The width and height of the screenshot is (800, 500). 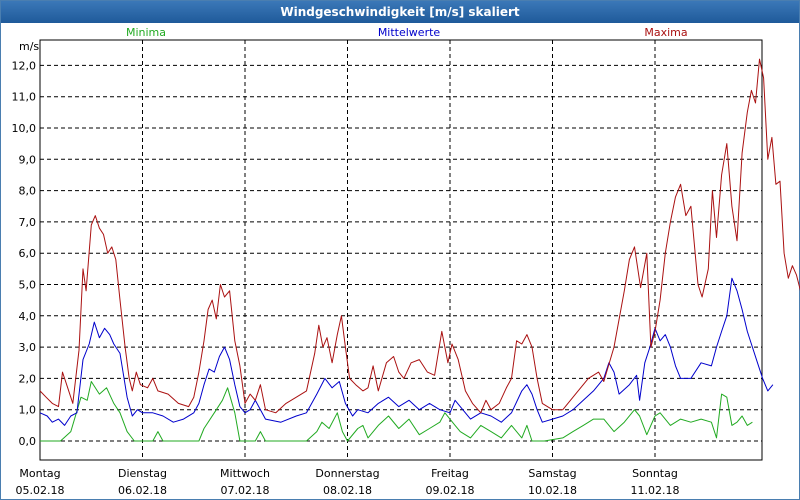 What do you see at coordinates (40, 490) in the screenshot?
I see `x-date-label: 05.02.18` at bounding box center [40, 490].